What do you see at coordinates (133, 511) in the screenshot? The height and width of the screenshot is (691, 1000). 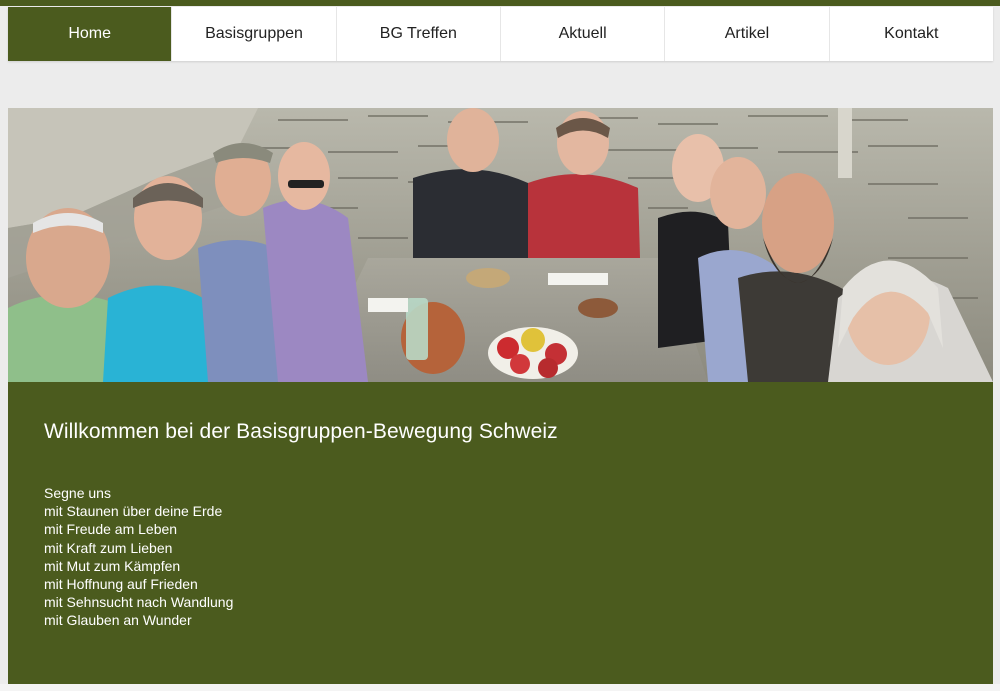 I see `prayer-line: mit Staunen über deine Erde` at bounding box center [133, 511].